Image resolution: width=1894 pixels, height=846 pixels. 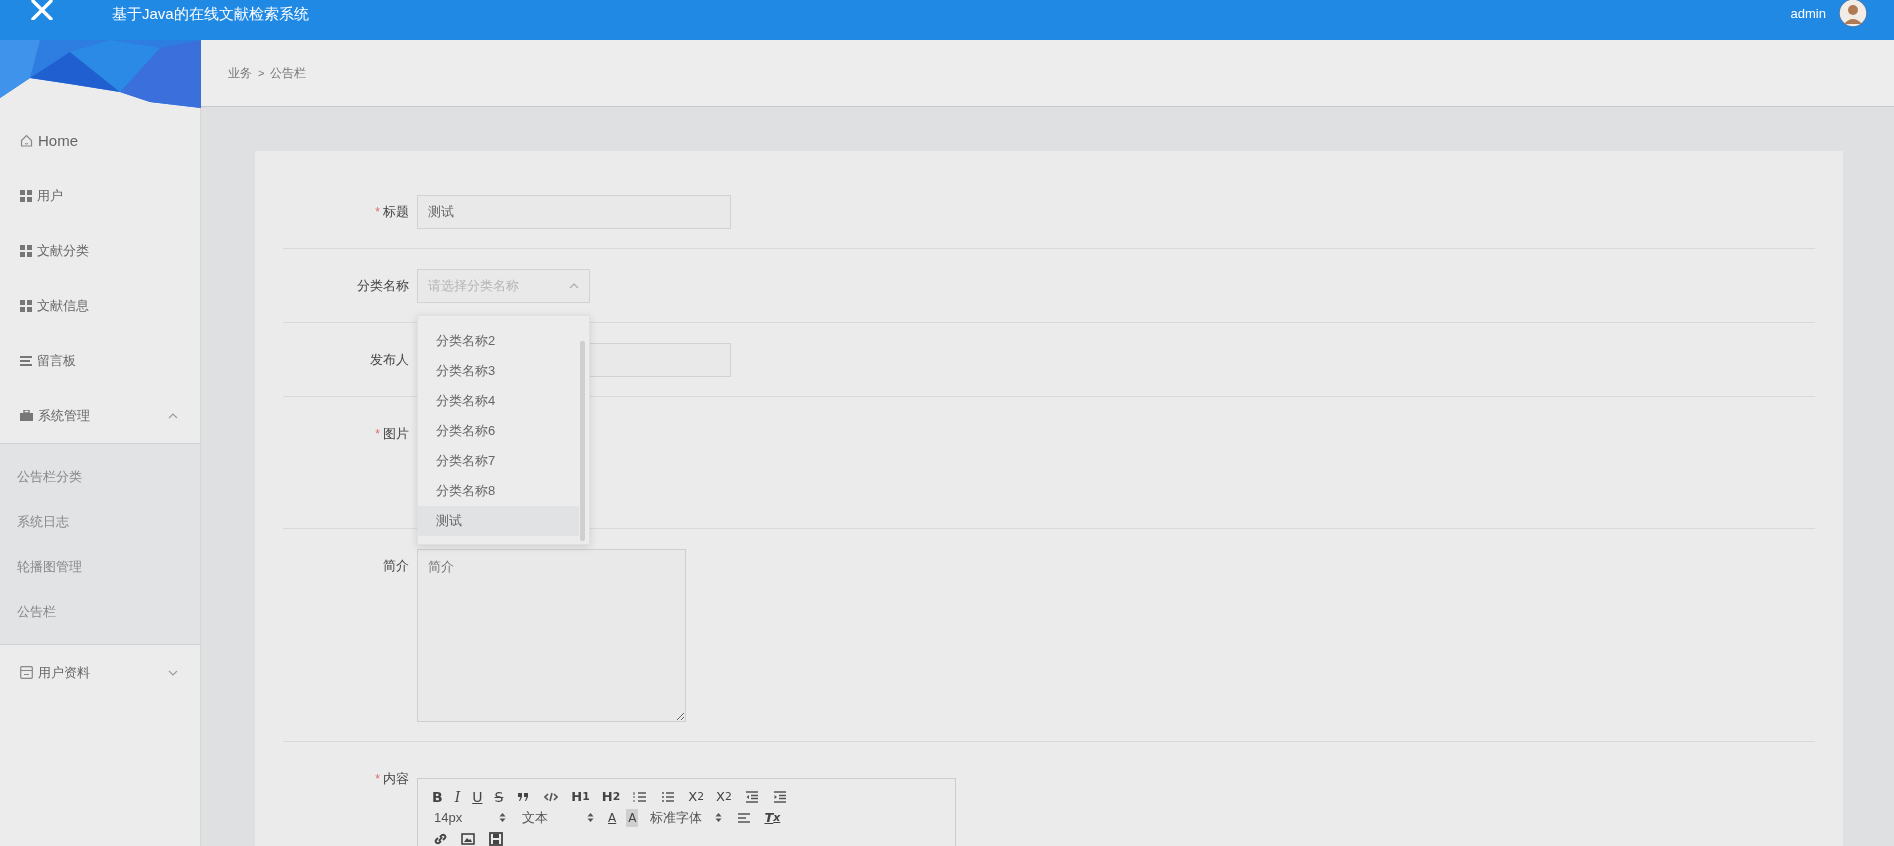 What do you see at coordinates (383, 285) in the screenshot?
I see `field-label: 分类名称` at bounding box center [383, 285].